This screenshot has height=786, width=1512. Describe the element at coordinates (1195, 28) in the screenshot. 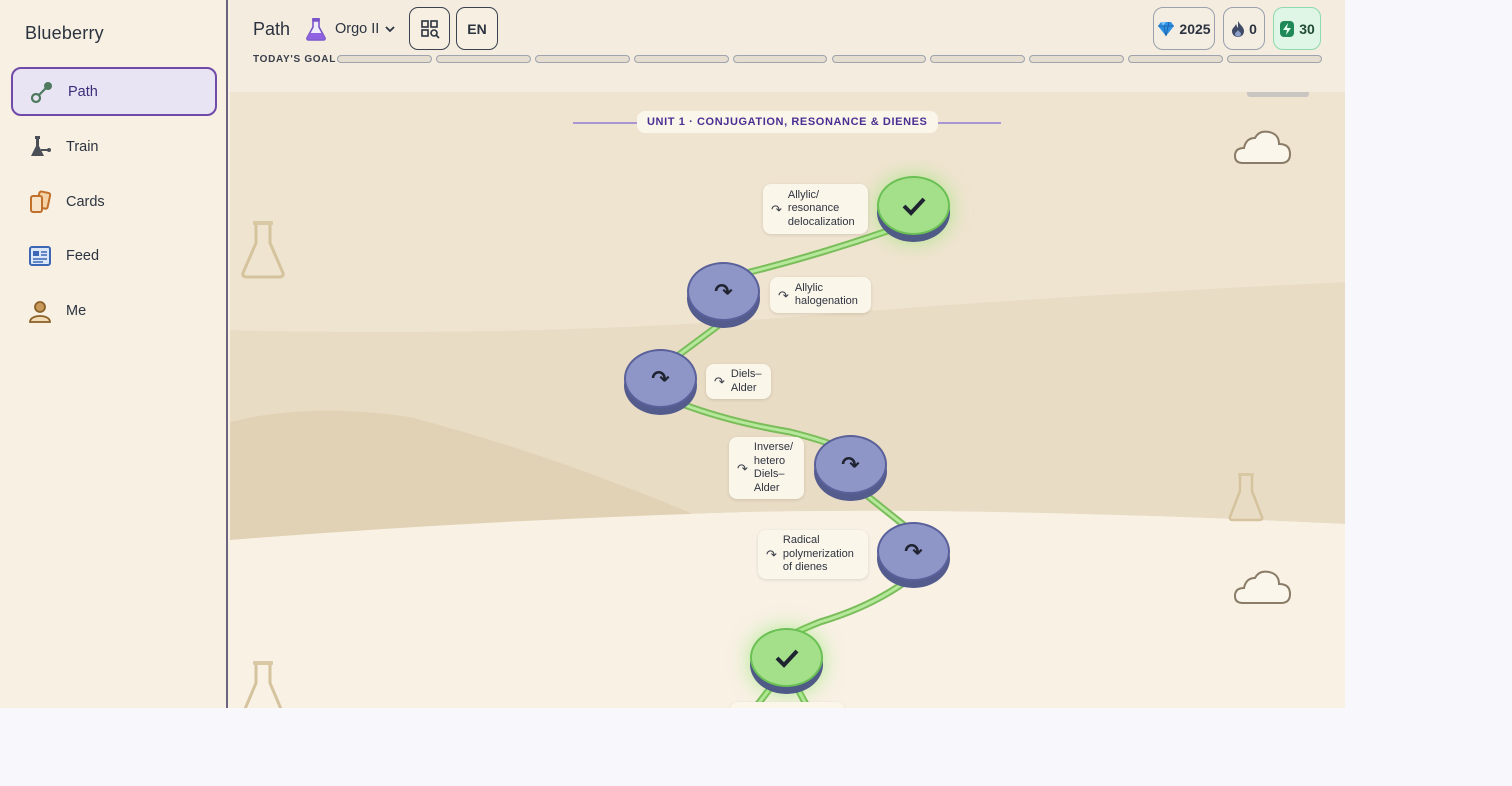

I see `gems-value: 2025` at that location.